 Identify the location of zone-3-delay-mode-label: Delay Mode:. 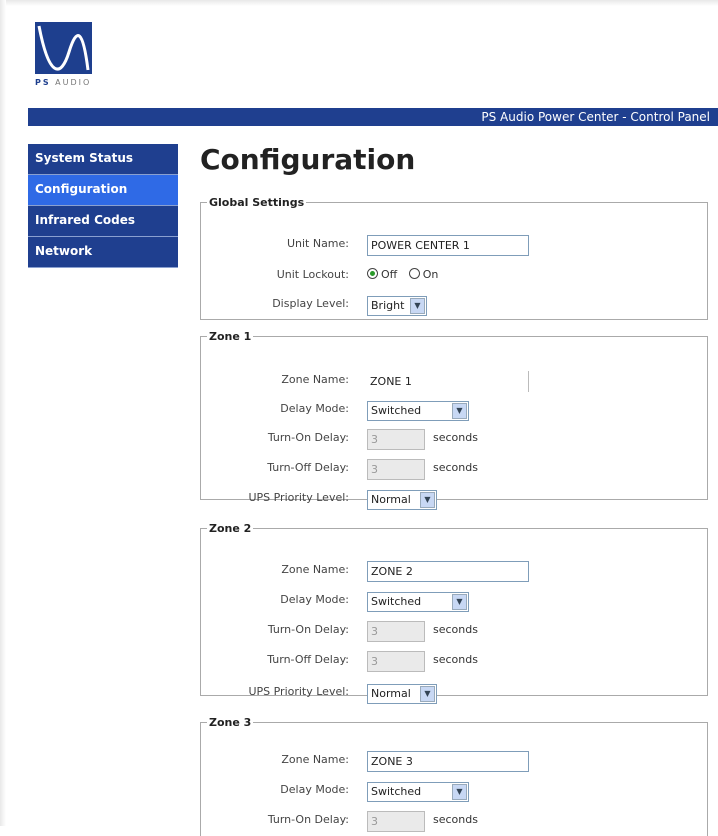
(314, 789).